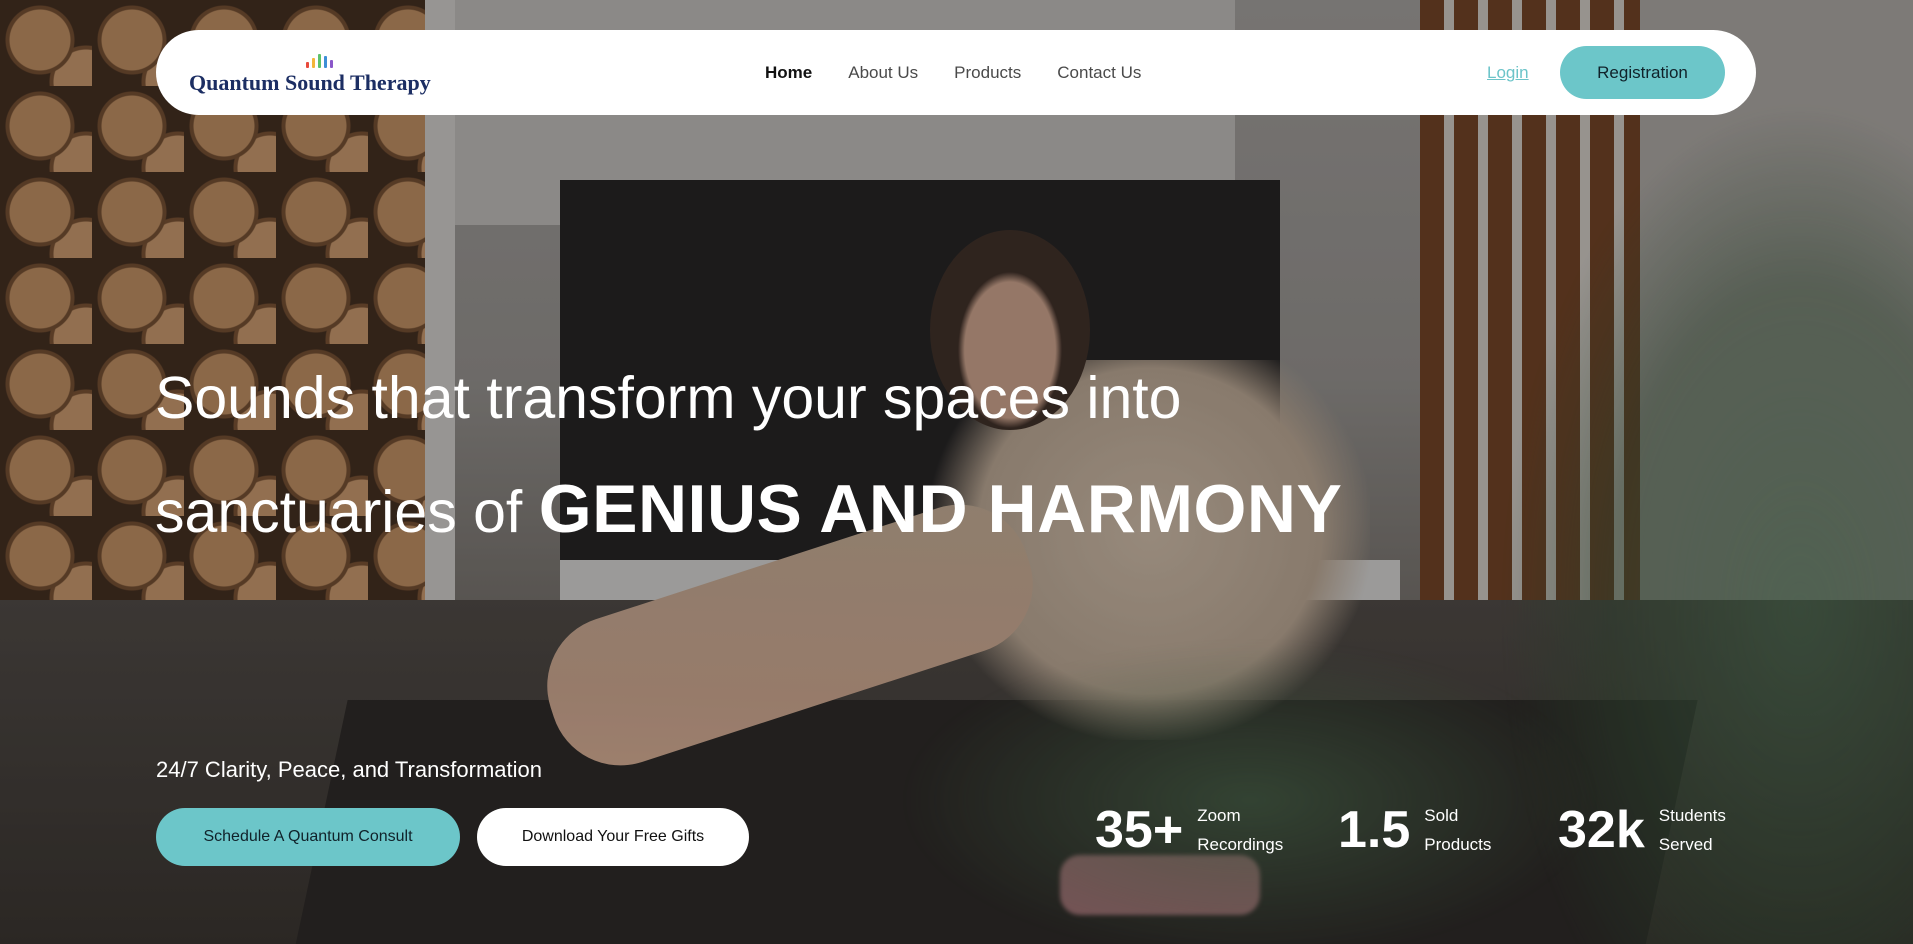 This screenshot has width=1913, height=944. What do you see at coordinates (1099, 73) in the screenshot?
I see `nav-item-contact-us: Contact Us` at bounding box center [1099, 73].